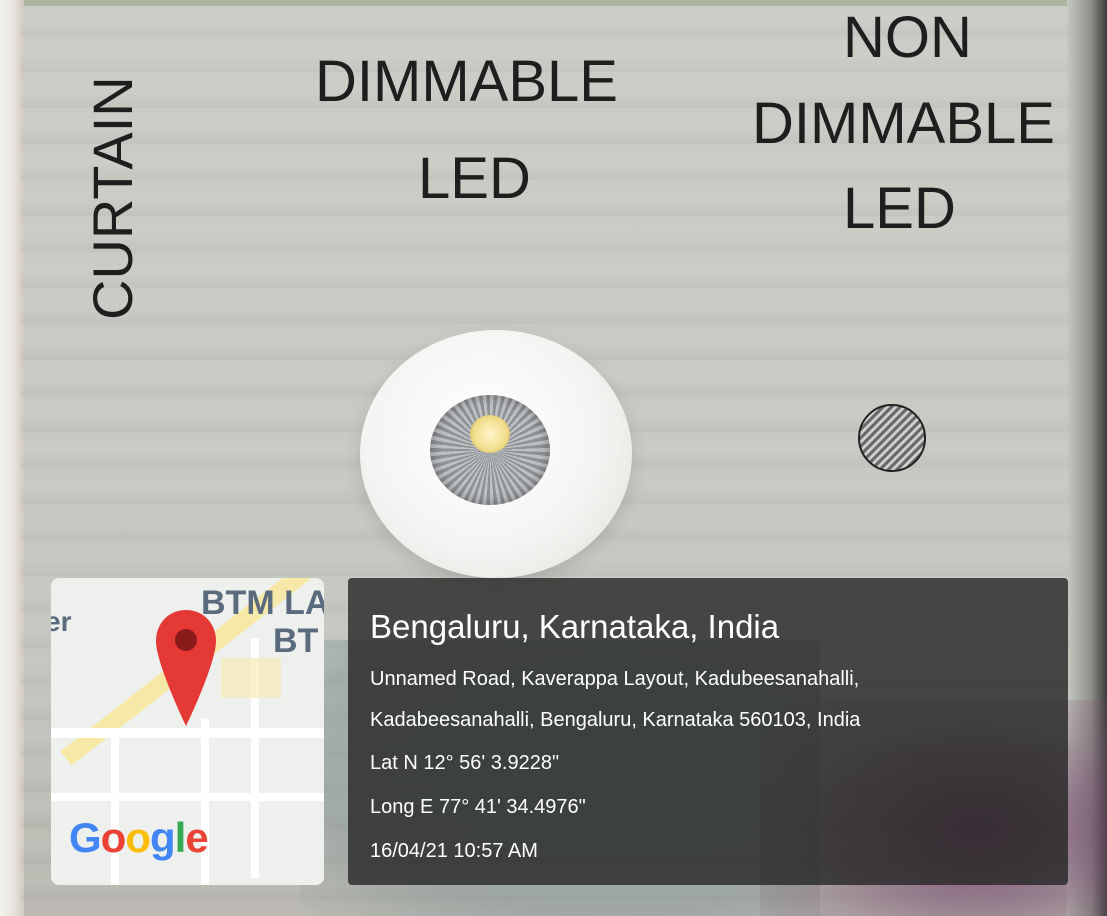 This screenshot has height=916, width=1107. Describe the element at coordinates (892, 438) in the screenshot. I see `non-dimmable-led-hole` at that location.